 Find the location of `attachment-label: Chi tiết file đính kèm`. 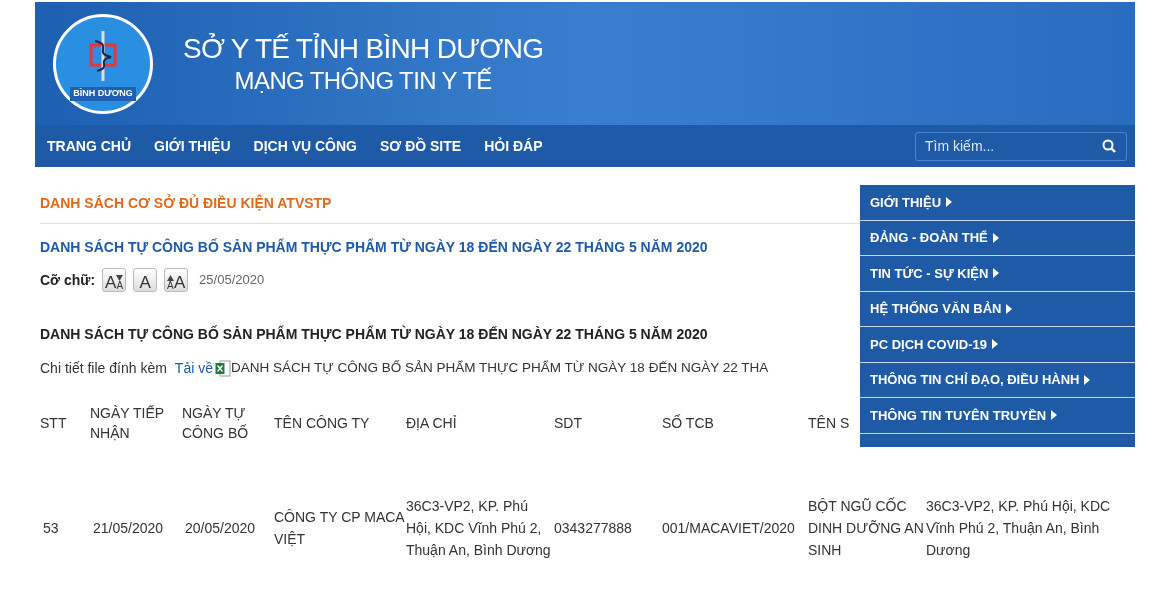

attachment-label: Chi tiết file đính kèm is located at coordinates (103, 368).